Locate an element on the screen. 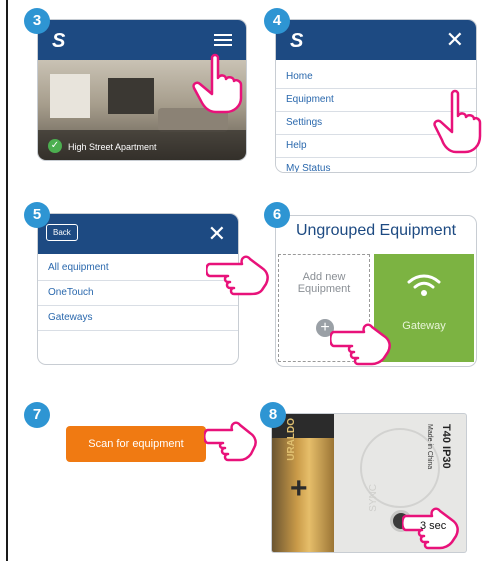 The width and height of the screenshot is (504, 561). step-badge-5: 5 is located at coordinates (37, 215).